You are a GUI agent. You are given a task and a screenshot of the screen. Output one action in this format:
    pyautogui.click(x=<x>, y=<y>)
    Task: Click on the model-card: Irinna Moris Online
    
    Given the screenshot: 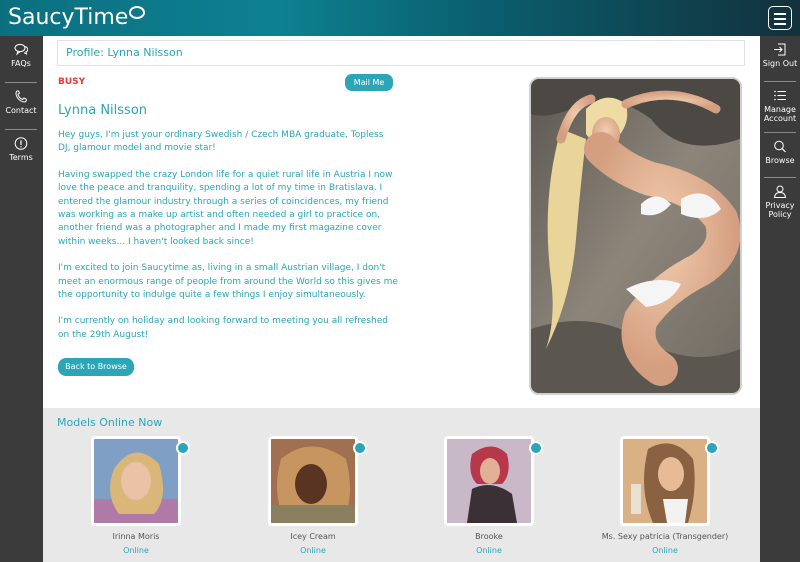 What is the action you would take?
    pyautogui.click(x=136, y=495)
    